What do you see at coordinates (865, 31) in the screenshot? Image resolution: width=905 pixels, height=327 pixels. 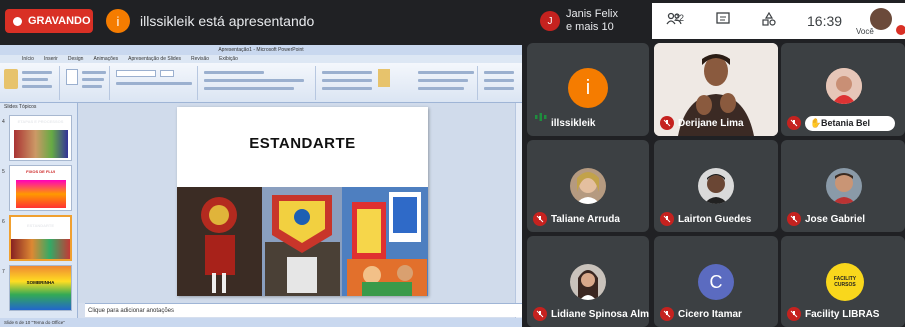 I see `self-label: Você` at bounding box center [865, 31].